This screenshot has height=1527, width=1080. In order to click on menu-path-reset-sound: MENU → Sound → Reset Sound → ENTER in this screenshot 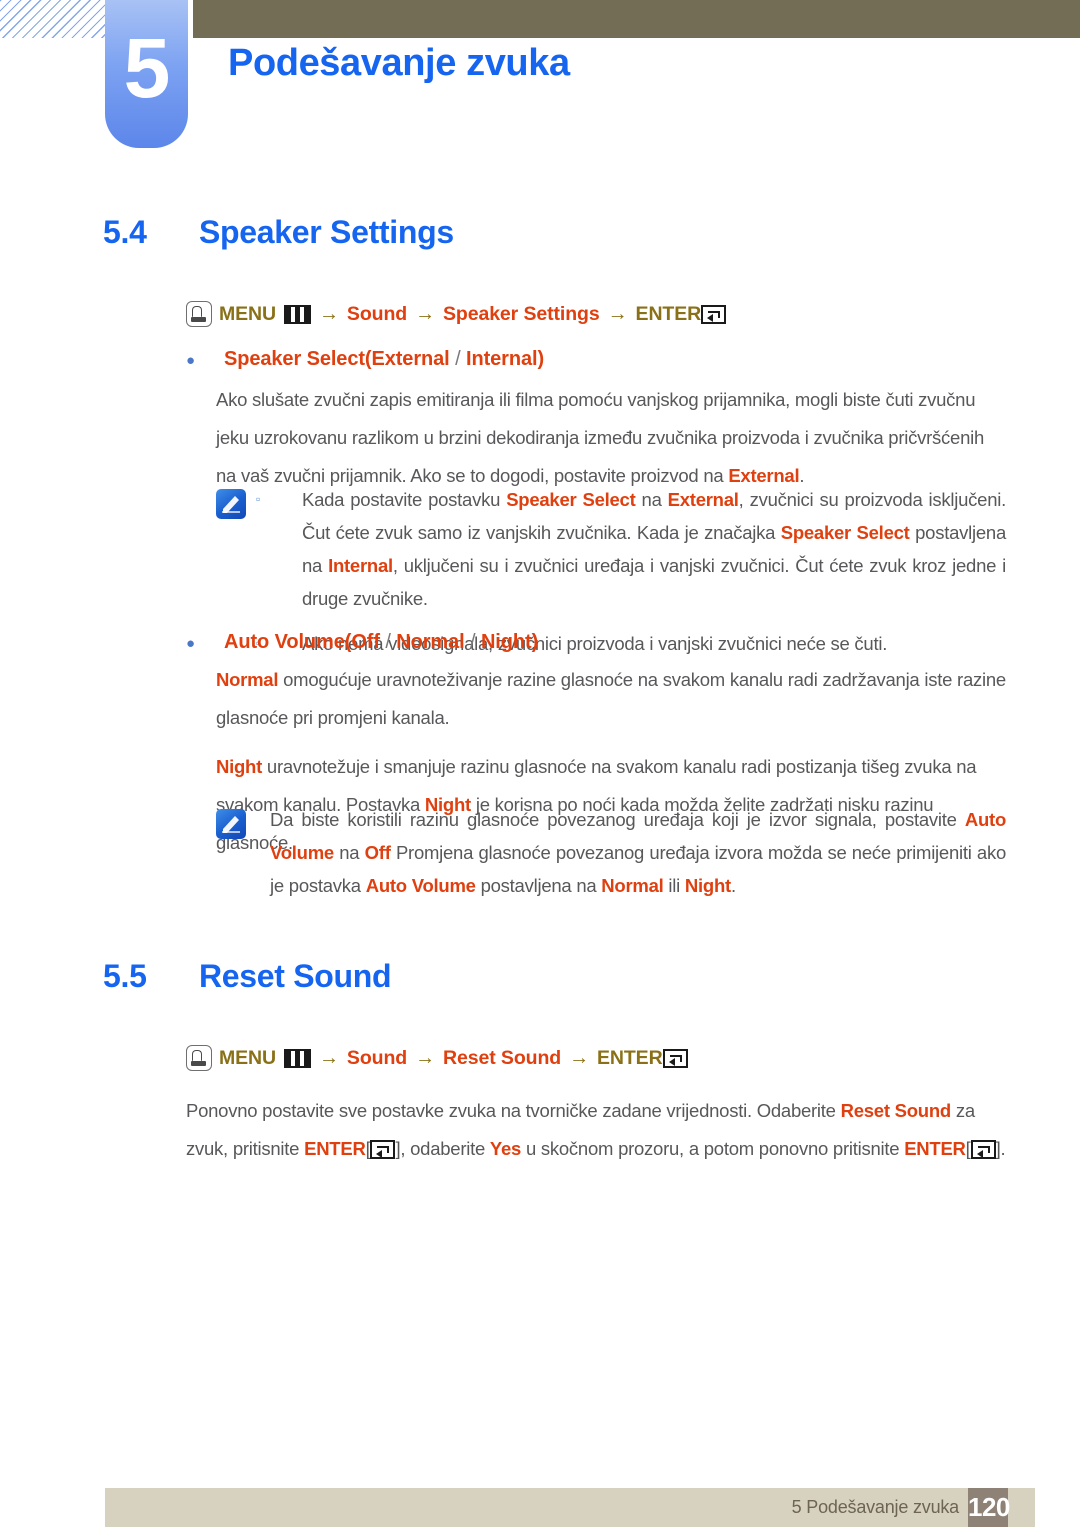, I will do `click(596, 1058)`.